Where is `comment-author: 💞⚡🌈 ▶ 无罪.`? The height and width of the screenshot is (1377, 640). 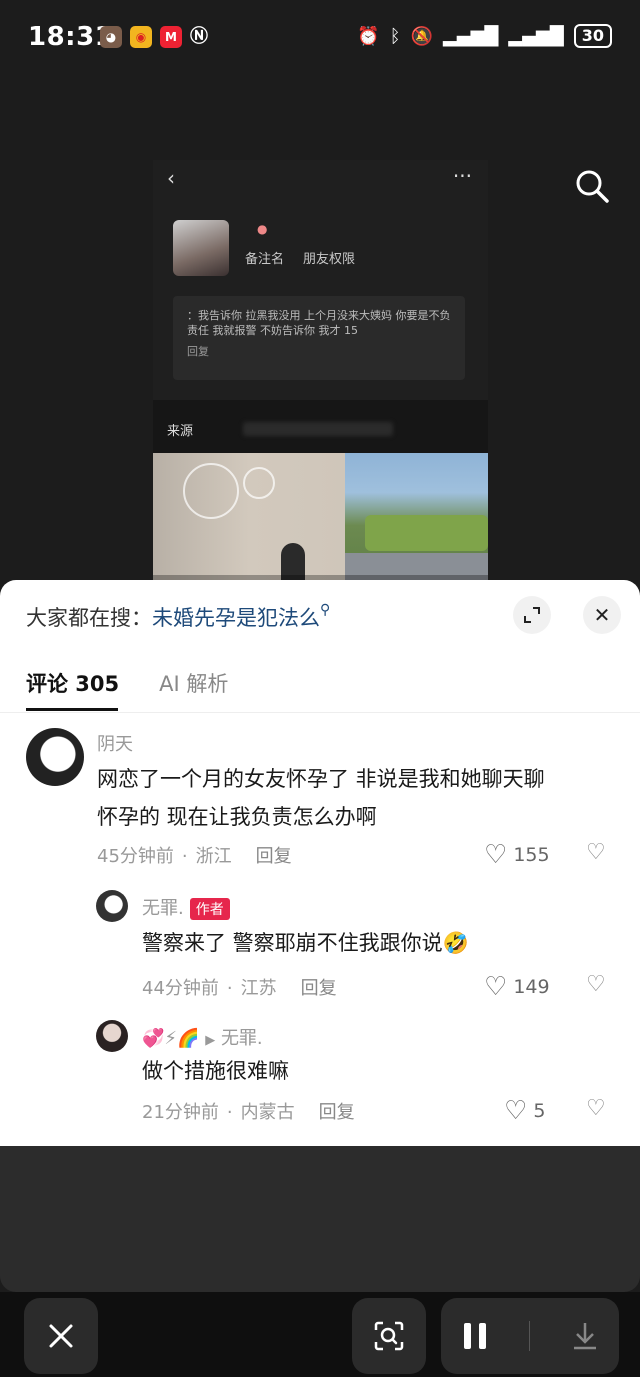 comment-author: 💞⚡🌈 ▶ 无罪. is located at coordinates (202, 1037).